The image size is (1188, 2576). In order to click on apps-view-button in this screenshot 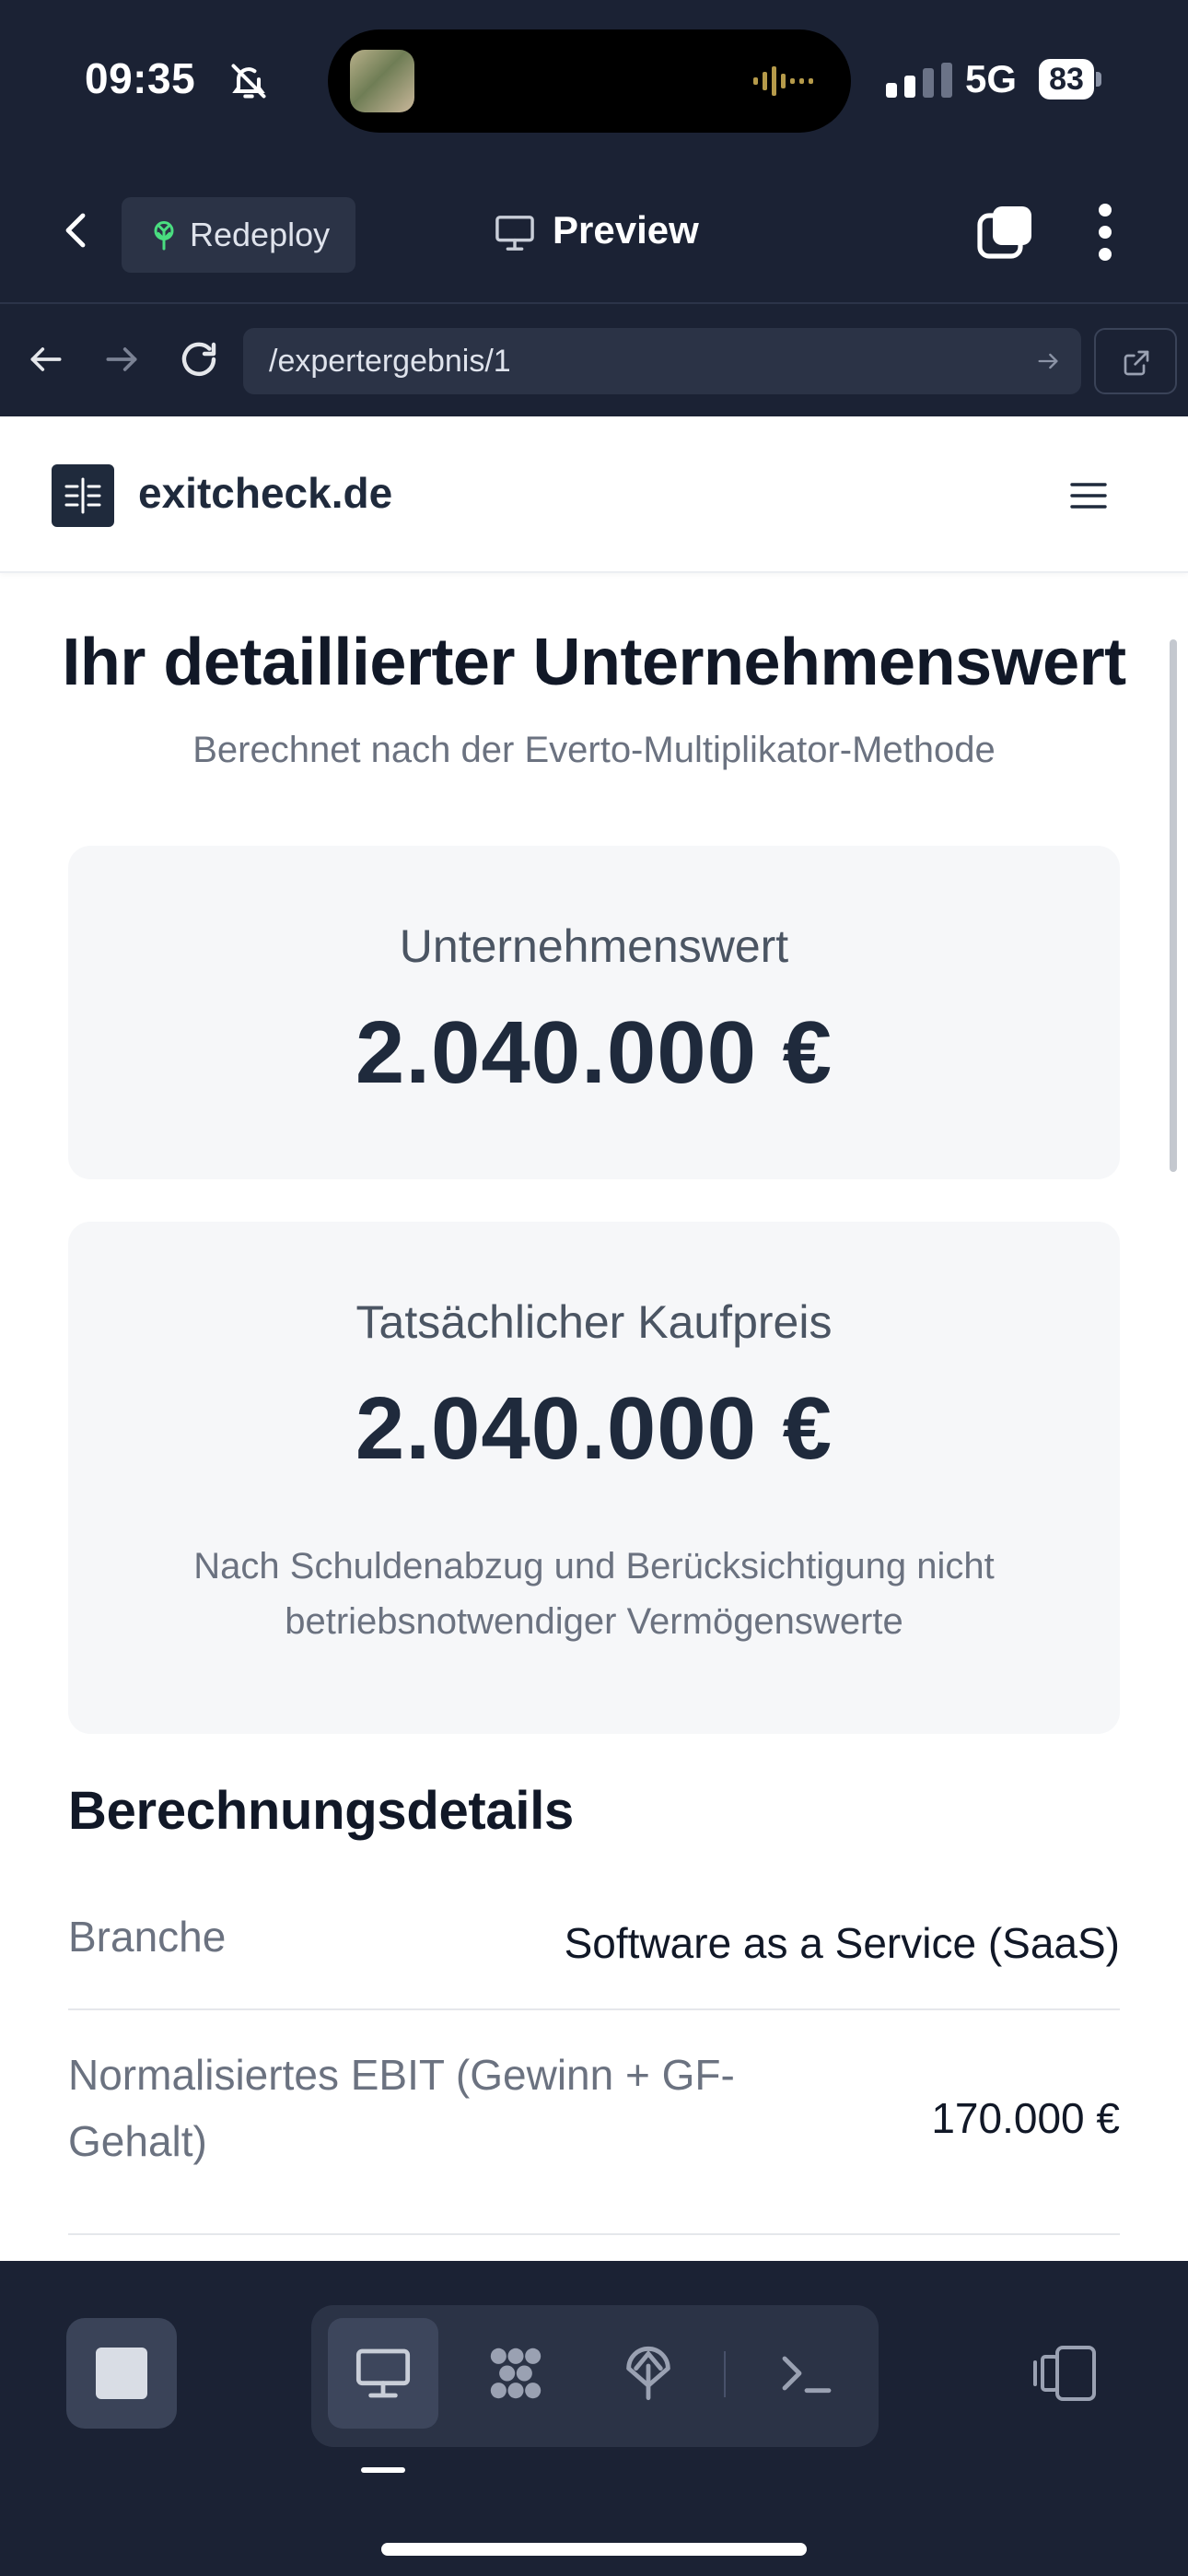, I will do `click(515, 2373)`.